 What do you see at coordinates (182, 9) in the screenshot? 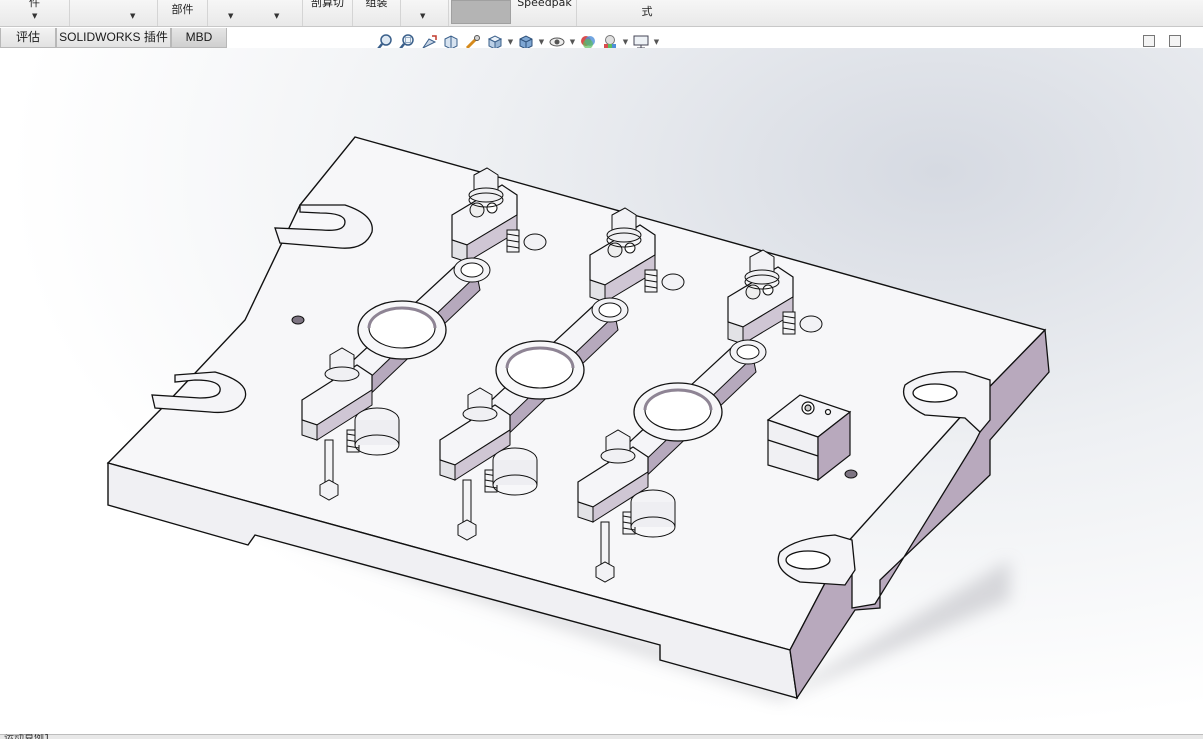
I see `ribbon-item-label: 部件` at bounding box center [182, 9].